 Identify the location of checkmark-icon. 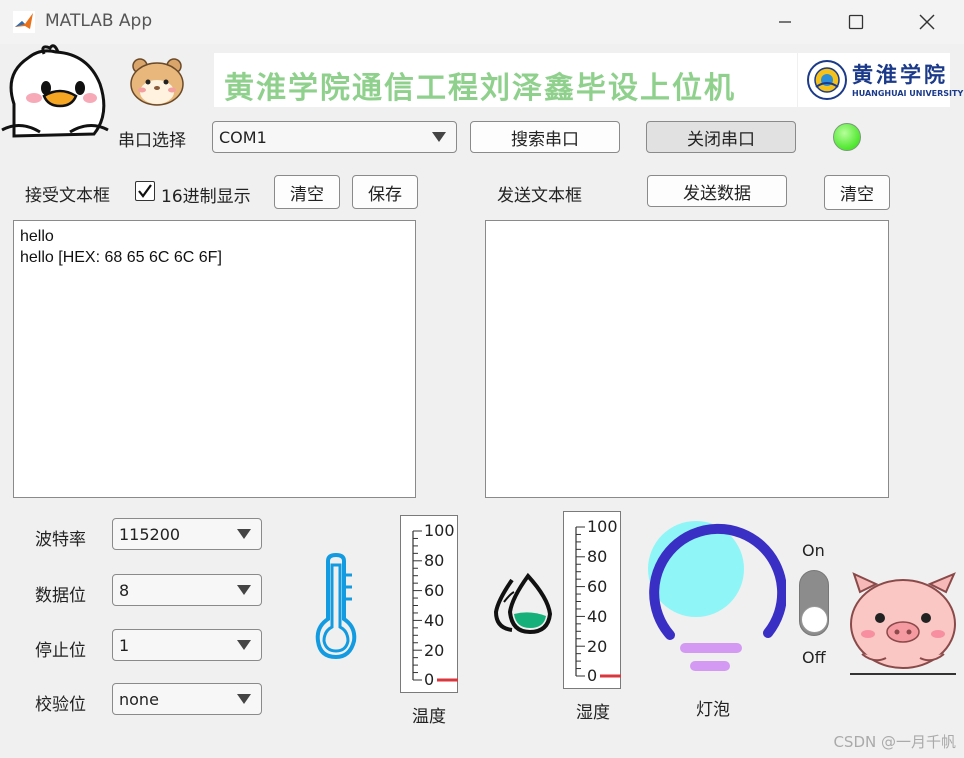
(145, 191).